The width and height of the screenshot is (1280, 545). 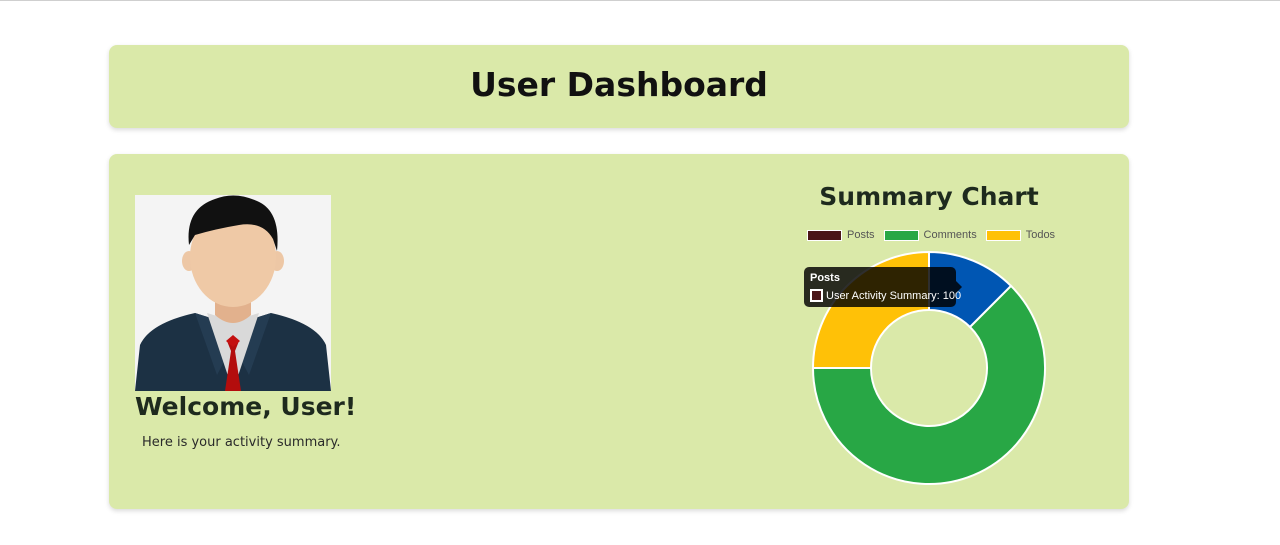 What do you see at coordinates (929, 196) in the screenshot?
I see `chart-title: Summary Chart` at bounding box center [929, 196].